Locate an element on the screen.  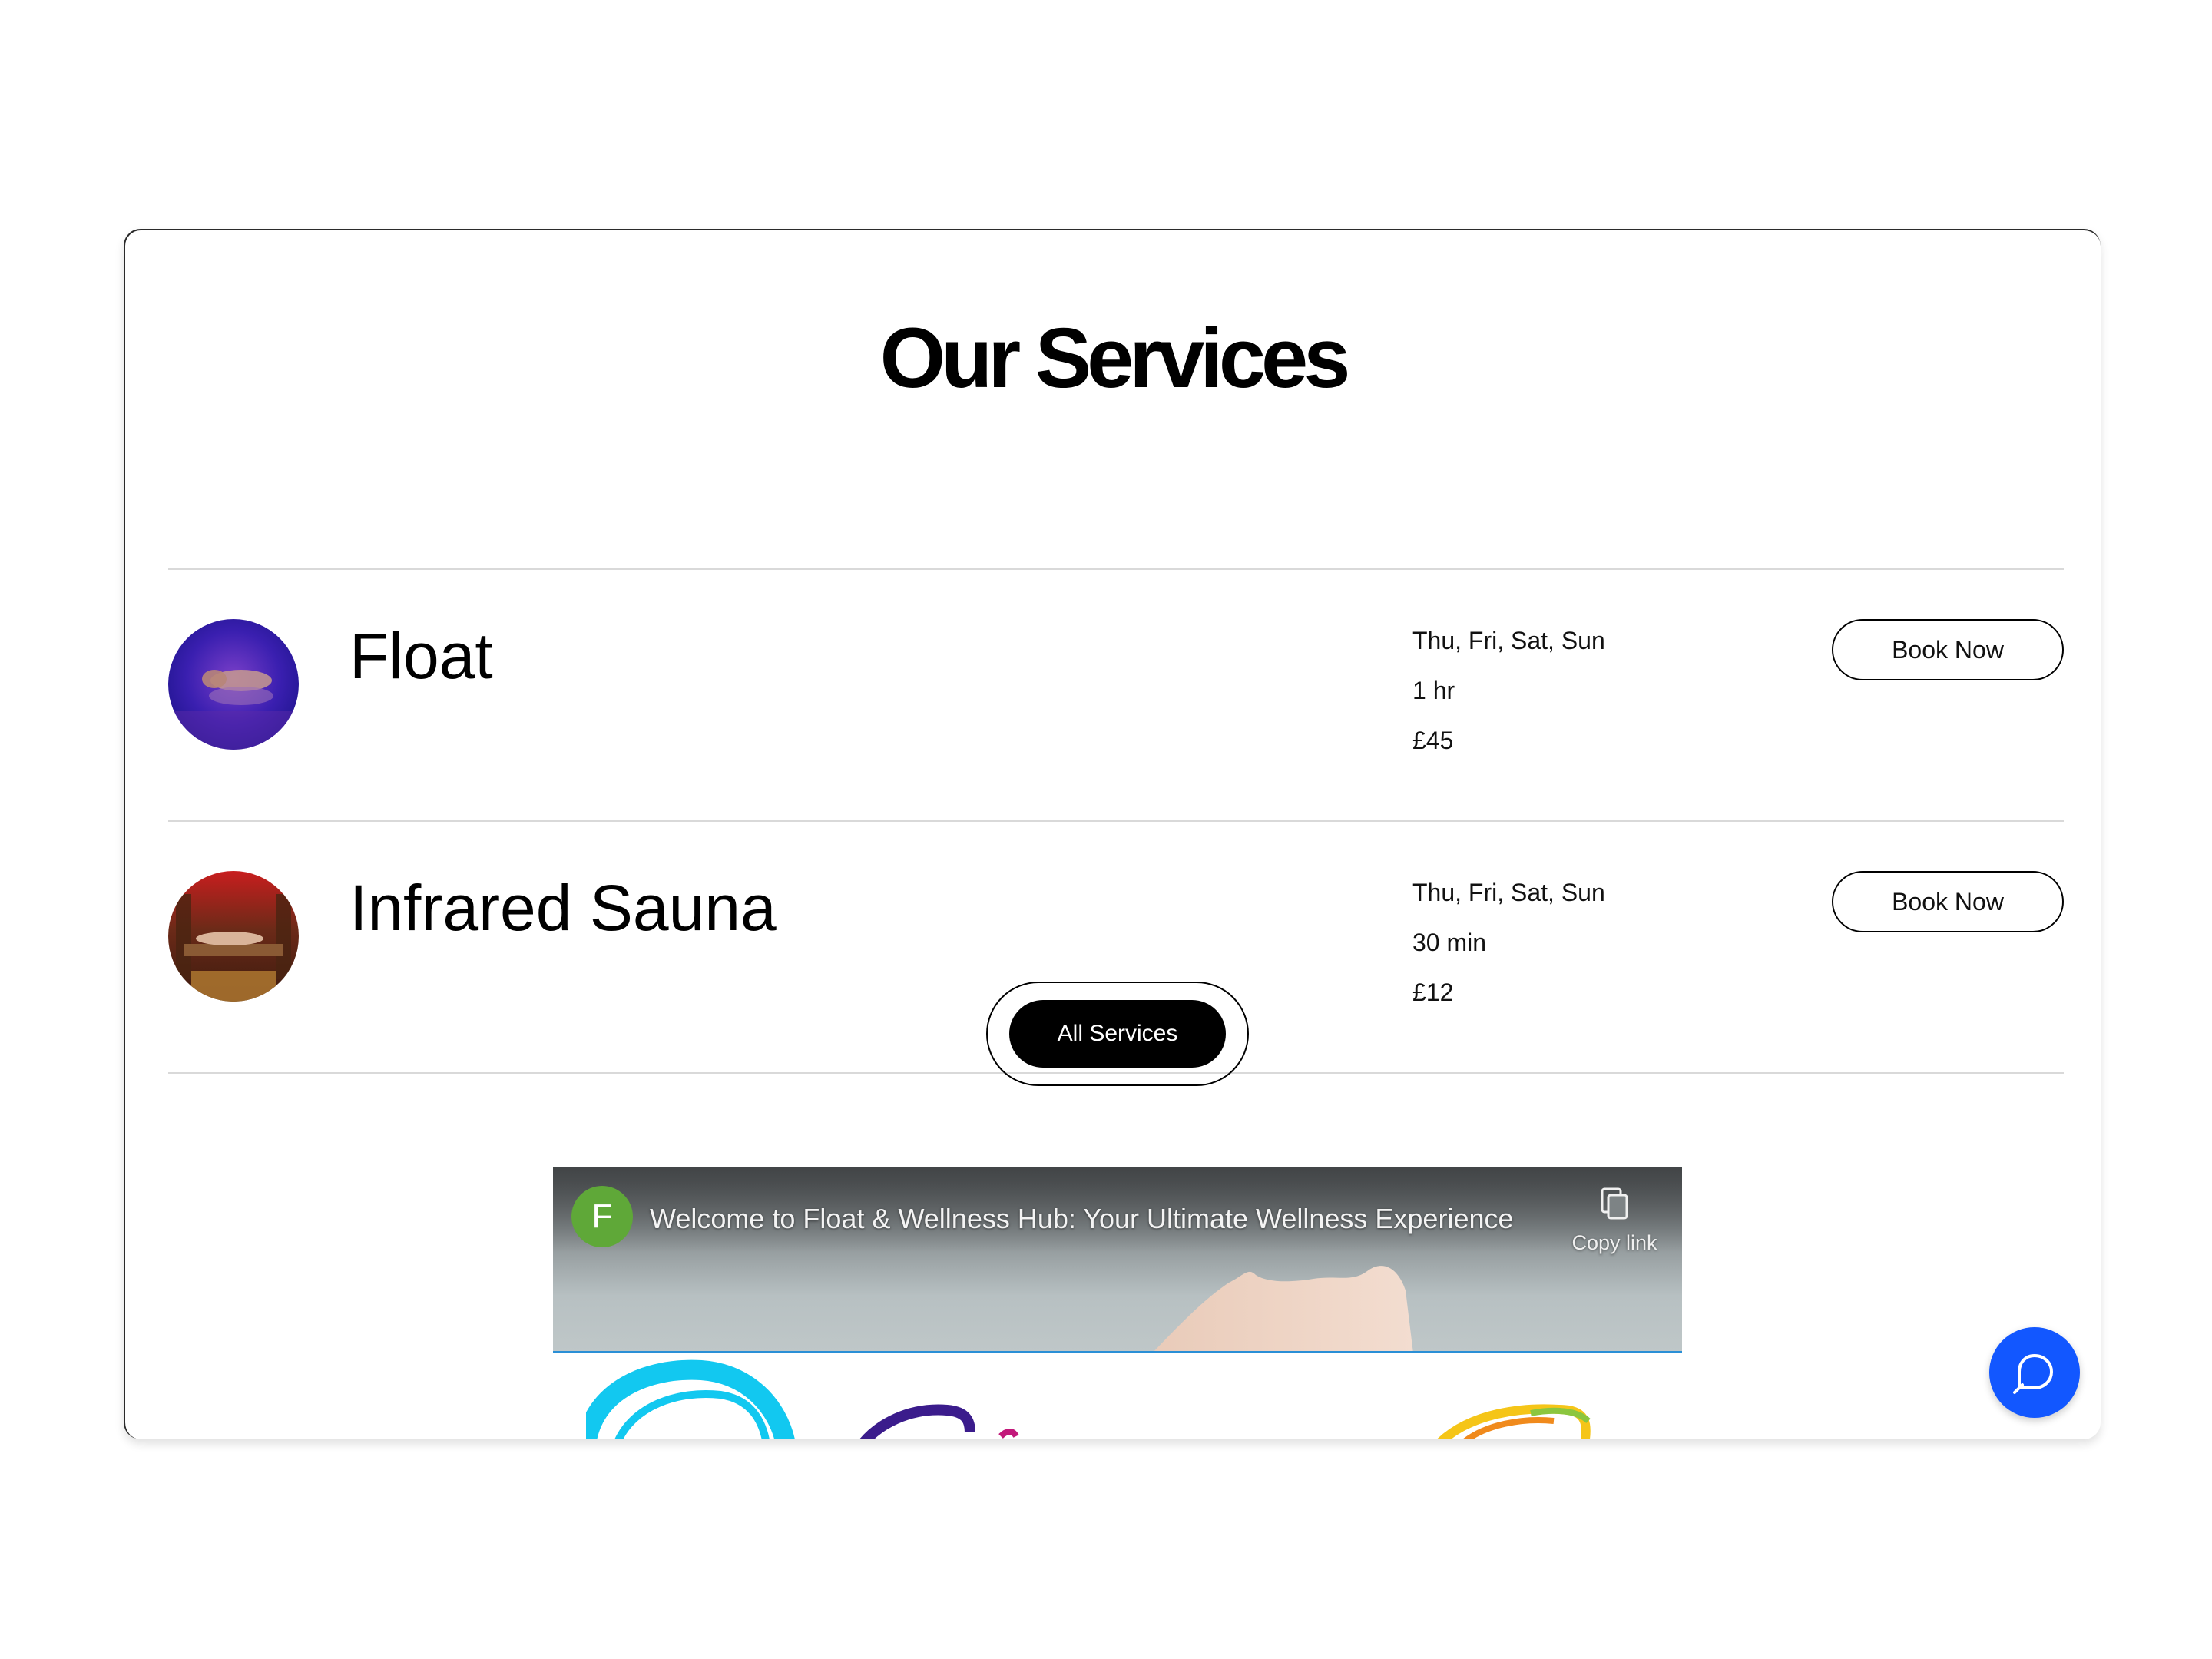
page-title: Our Services is located at coordinates (1115, 358).